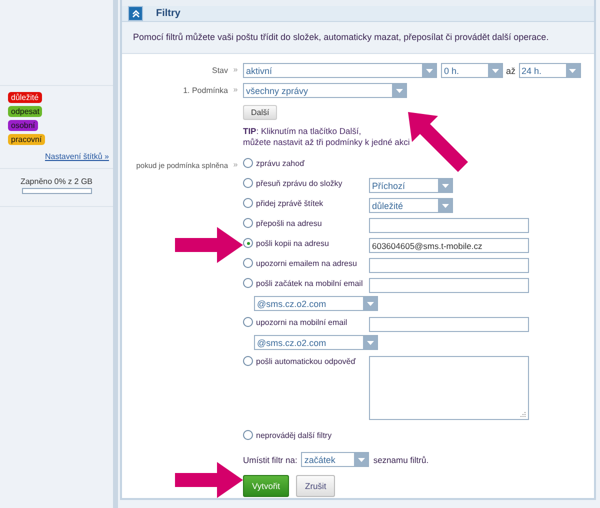  What do you see at coordinates (449, 388) in the screenshot?
I see `reply-textarea` at bounding box center [449, 388].